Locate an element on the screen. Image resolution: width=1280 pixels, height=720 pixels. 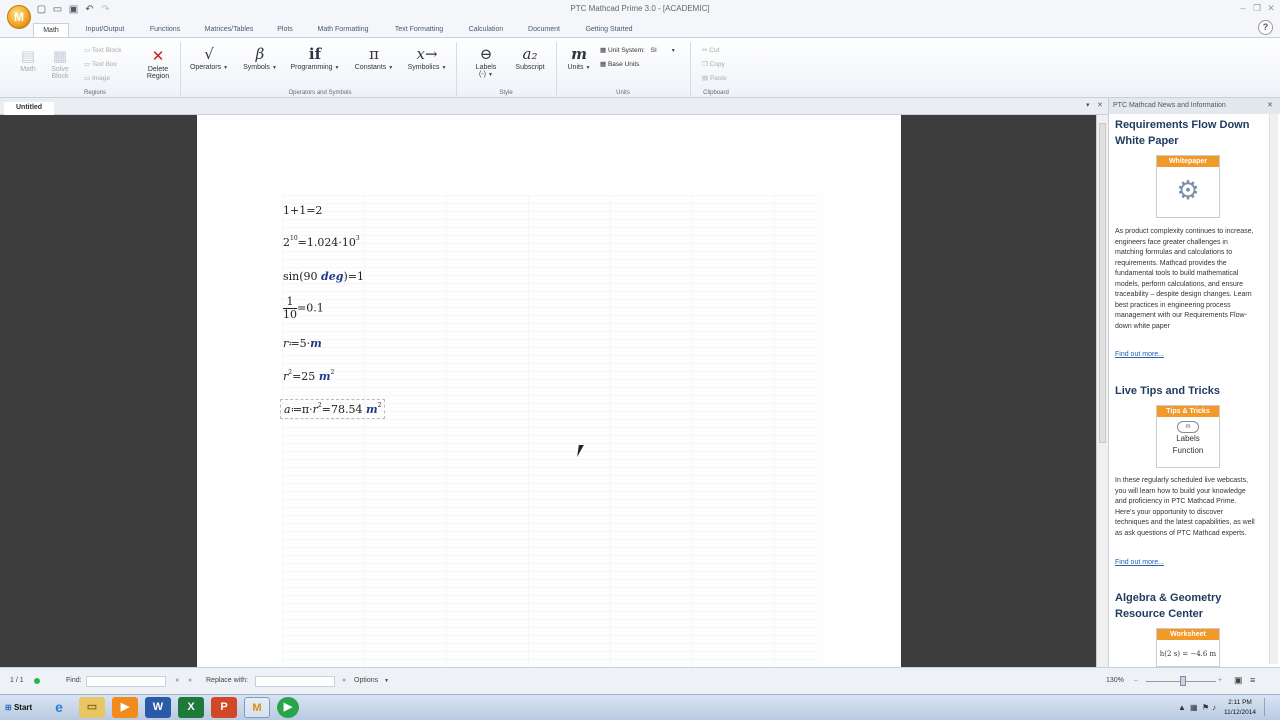
paste-button: ▤ Paste is located at coordinates (714, 78).